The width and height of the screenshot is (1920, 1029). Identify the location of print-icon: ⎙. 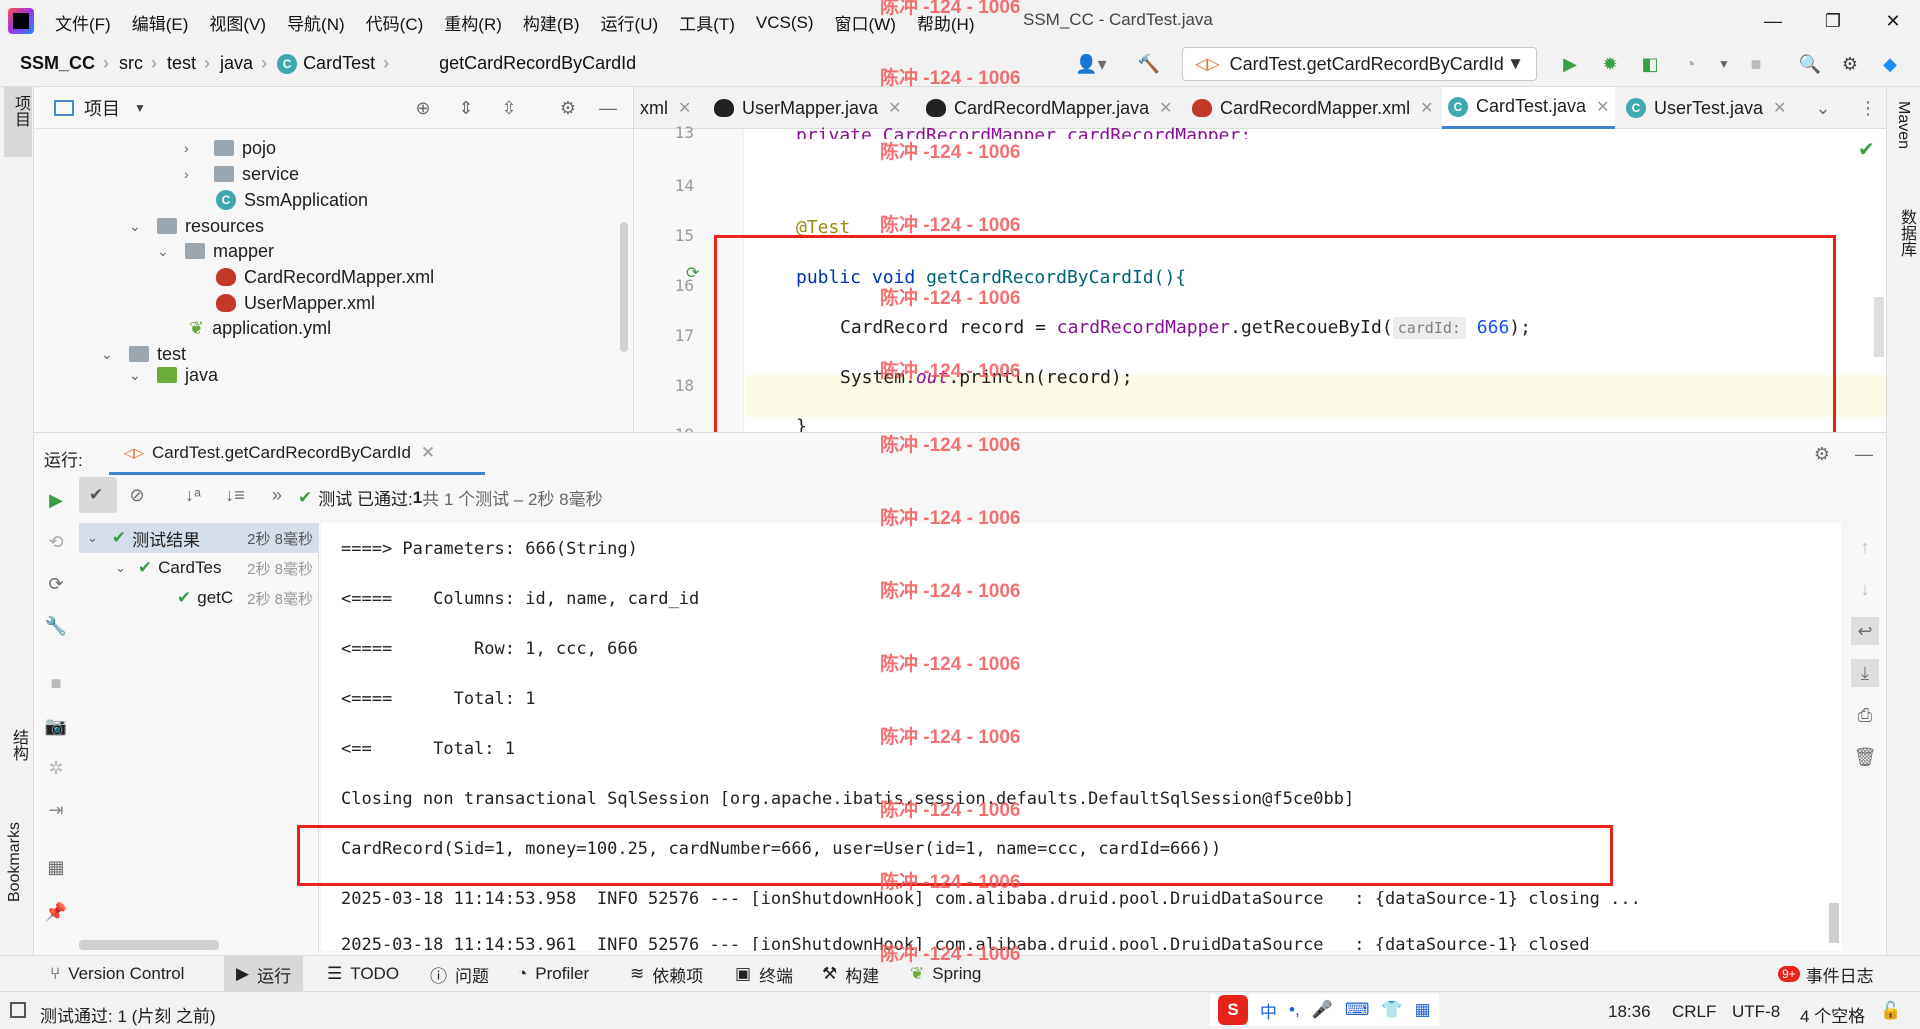
(1865, 715).